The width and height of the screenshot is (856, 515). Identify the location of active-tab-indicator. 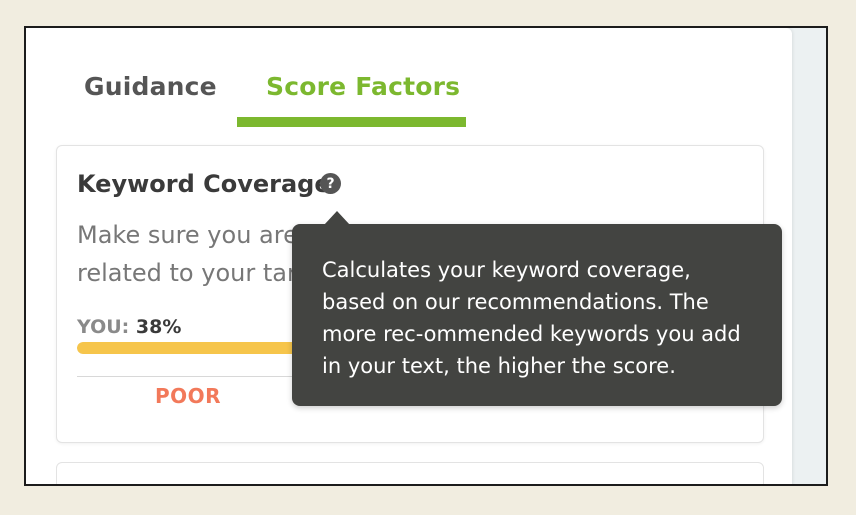
(351, 122).